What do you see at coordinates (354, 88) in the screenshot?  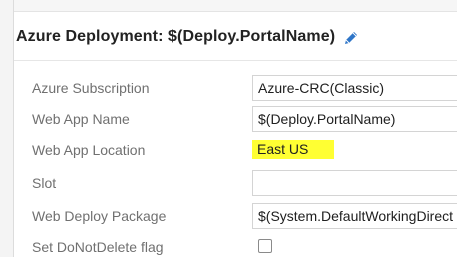 I see `azure-subscription-select: Azure-CRC(Classic)` at bounding box center [354, 88].